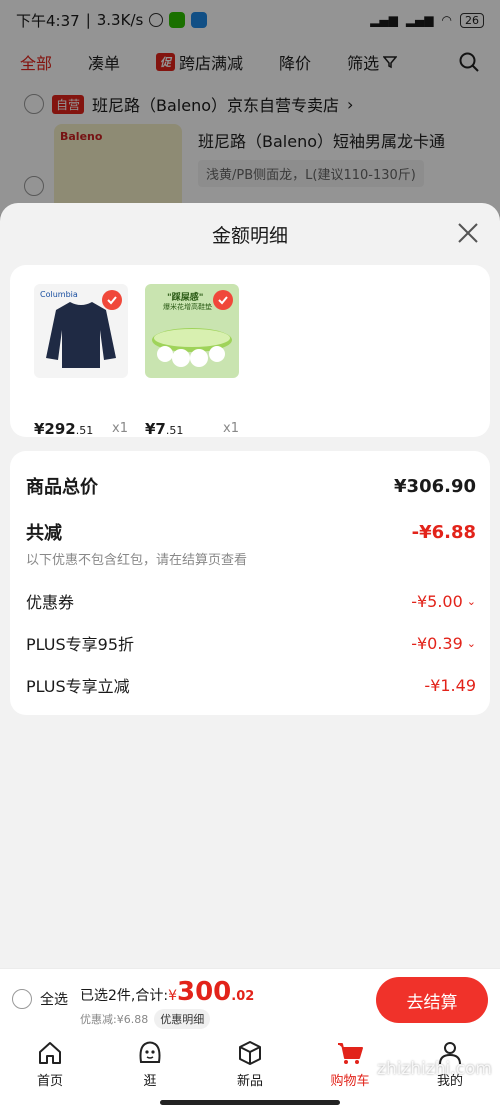 The height and width of the screenshot is (1111, 500). What do you see at coordinates (435, 486) in the screenshot?
I see `total-price-value: ¥306.90` at bounding box center [435, 486].